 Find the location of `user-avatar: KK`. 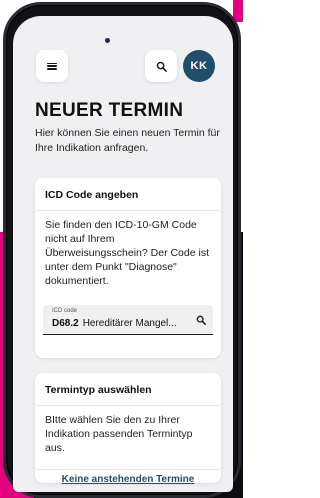

user-avatar: KK is located at coordinates (199, 66).